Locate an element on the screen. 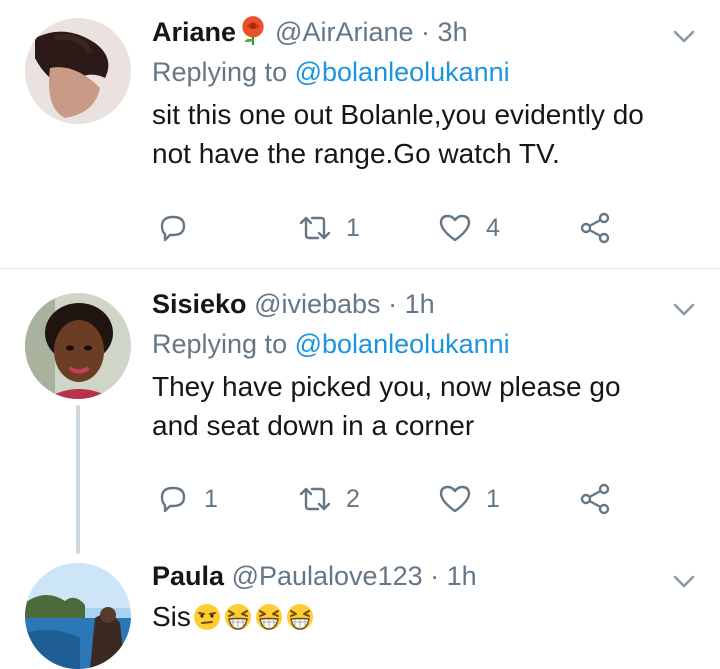  avatar-paula is located at coordinates (78, 616).